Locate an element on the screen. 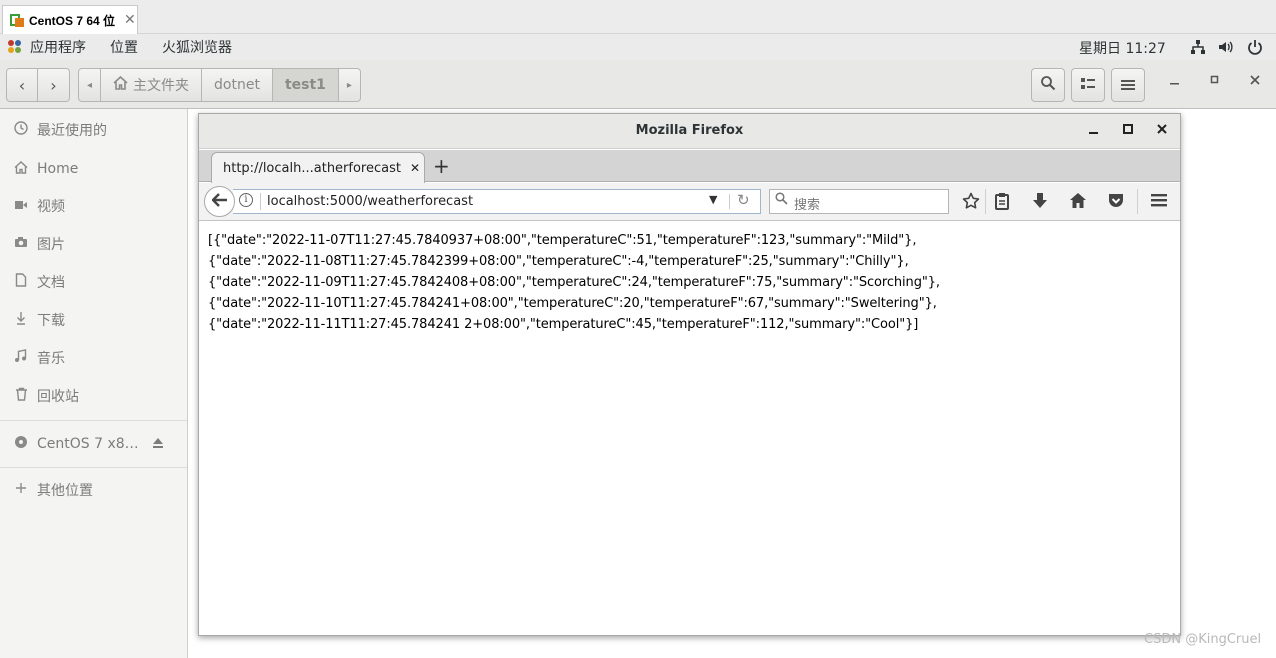 The width and height of the screenshot is (1276, 658). document-icon is located at coordinates (21, 282).